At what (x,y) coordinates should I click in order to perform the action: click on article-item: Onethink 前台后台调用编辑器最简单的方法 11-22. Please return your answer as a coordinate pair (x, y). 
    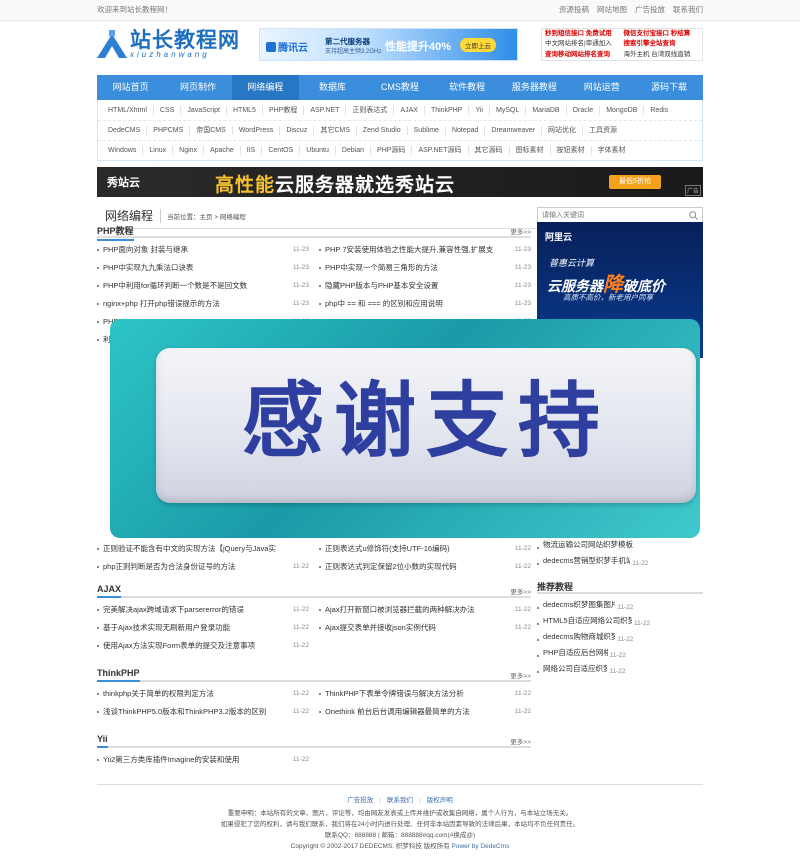
    Looking at the image, I should click on (425, 712).